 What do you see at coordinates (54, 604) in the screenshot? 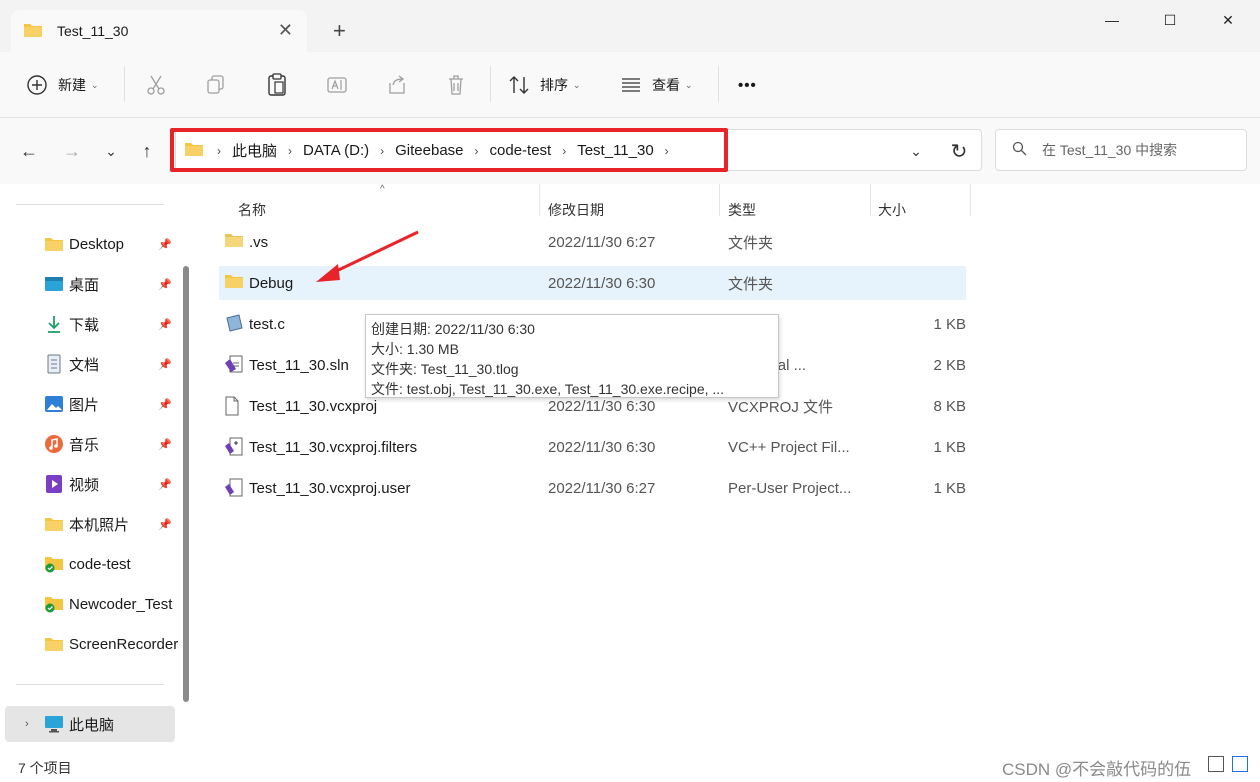
I see `synced-folder-icon` at bounding box center [54, 604].